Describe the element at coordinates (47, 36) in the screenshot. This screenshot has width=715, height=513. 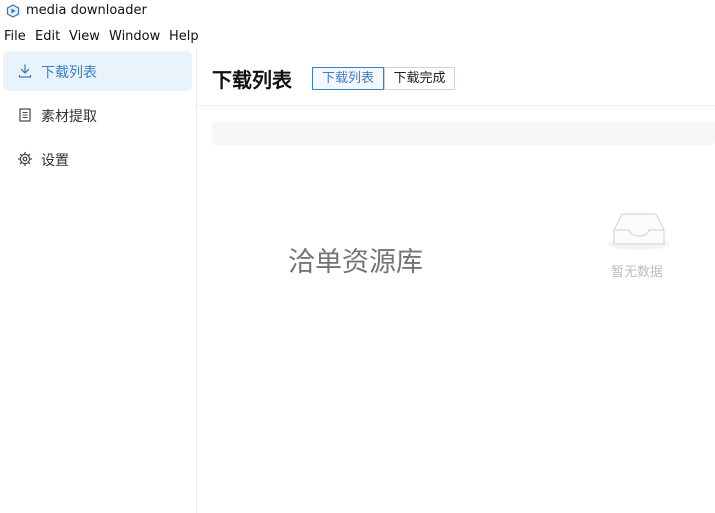
I see `menu-edit: Edit` at that location.